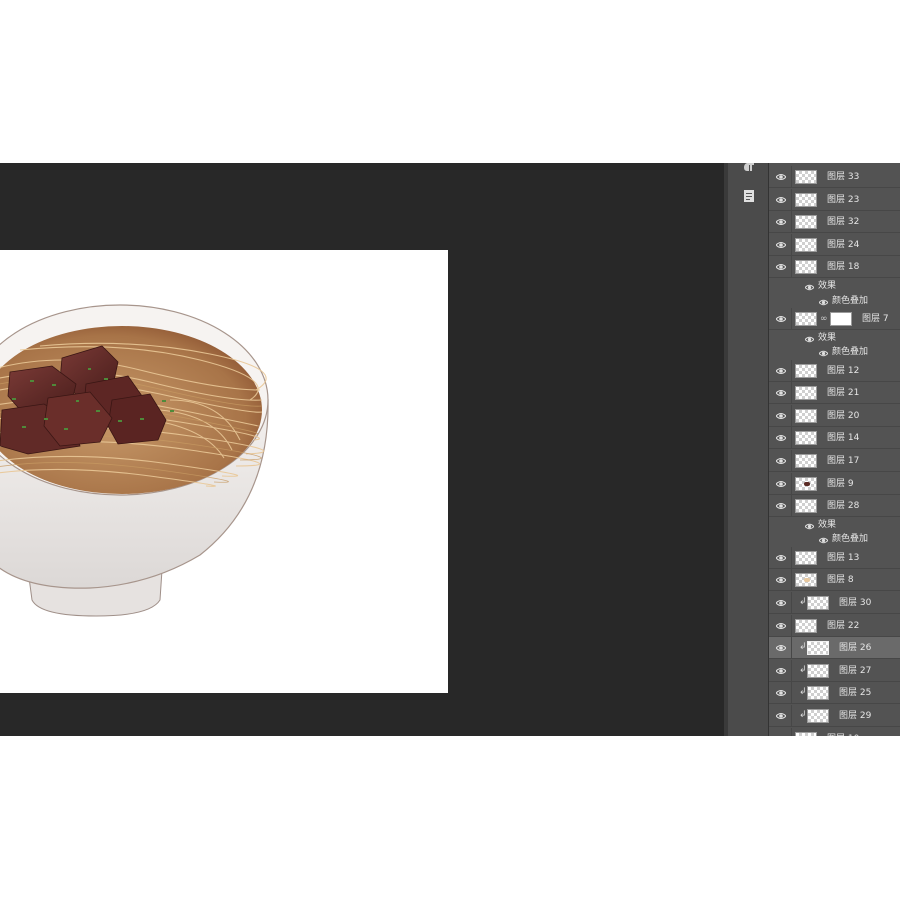 The height and width of the screenshot is (900, 900). I want to click on layer-name: 图层 9, so click(840, 483).